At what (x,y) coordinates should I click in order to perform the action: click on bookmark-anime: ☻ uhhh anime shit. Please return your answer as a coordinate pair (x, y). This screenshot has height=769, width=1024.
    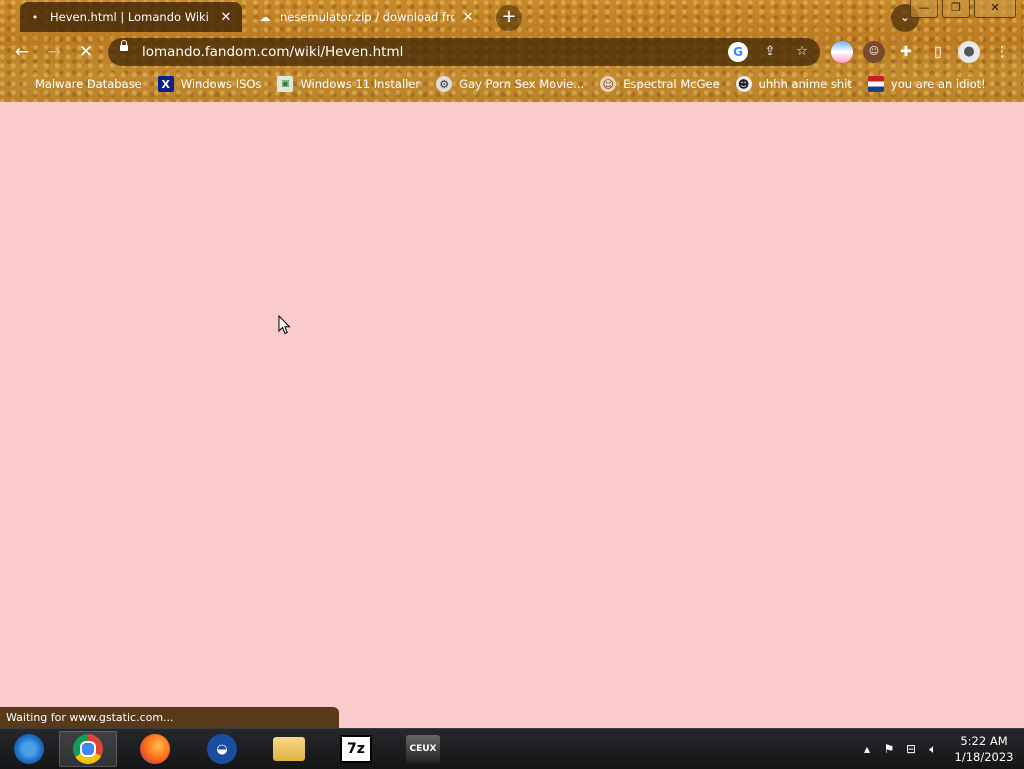
    Looking at the image, I should click on (793, 84).